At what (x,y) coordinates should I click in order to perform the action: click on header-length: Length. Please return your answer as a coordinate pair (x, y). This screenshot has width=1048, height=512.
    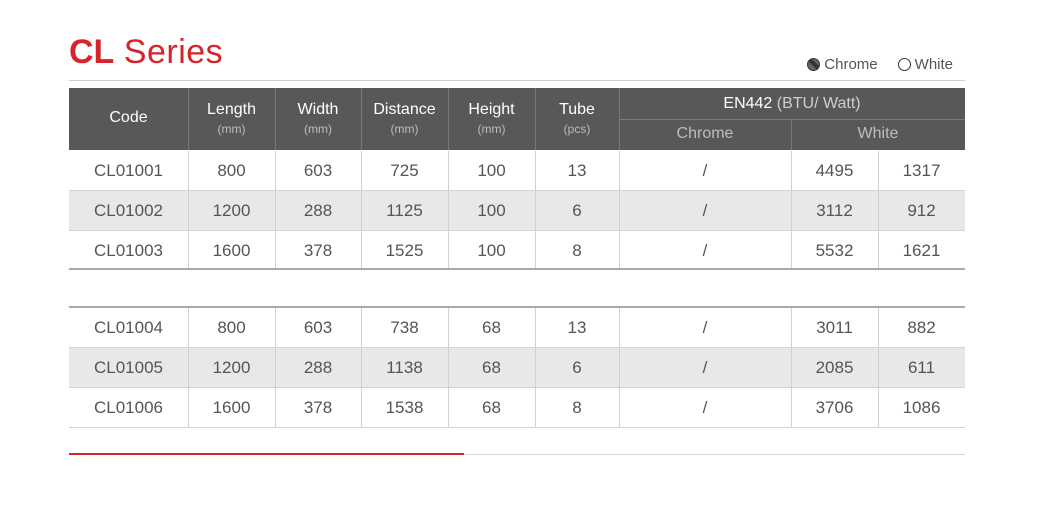
    Looking at the image, I should click on (231, 109).